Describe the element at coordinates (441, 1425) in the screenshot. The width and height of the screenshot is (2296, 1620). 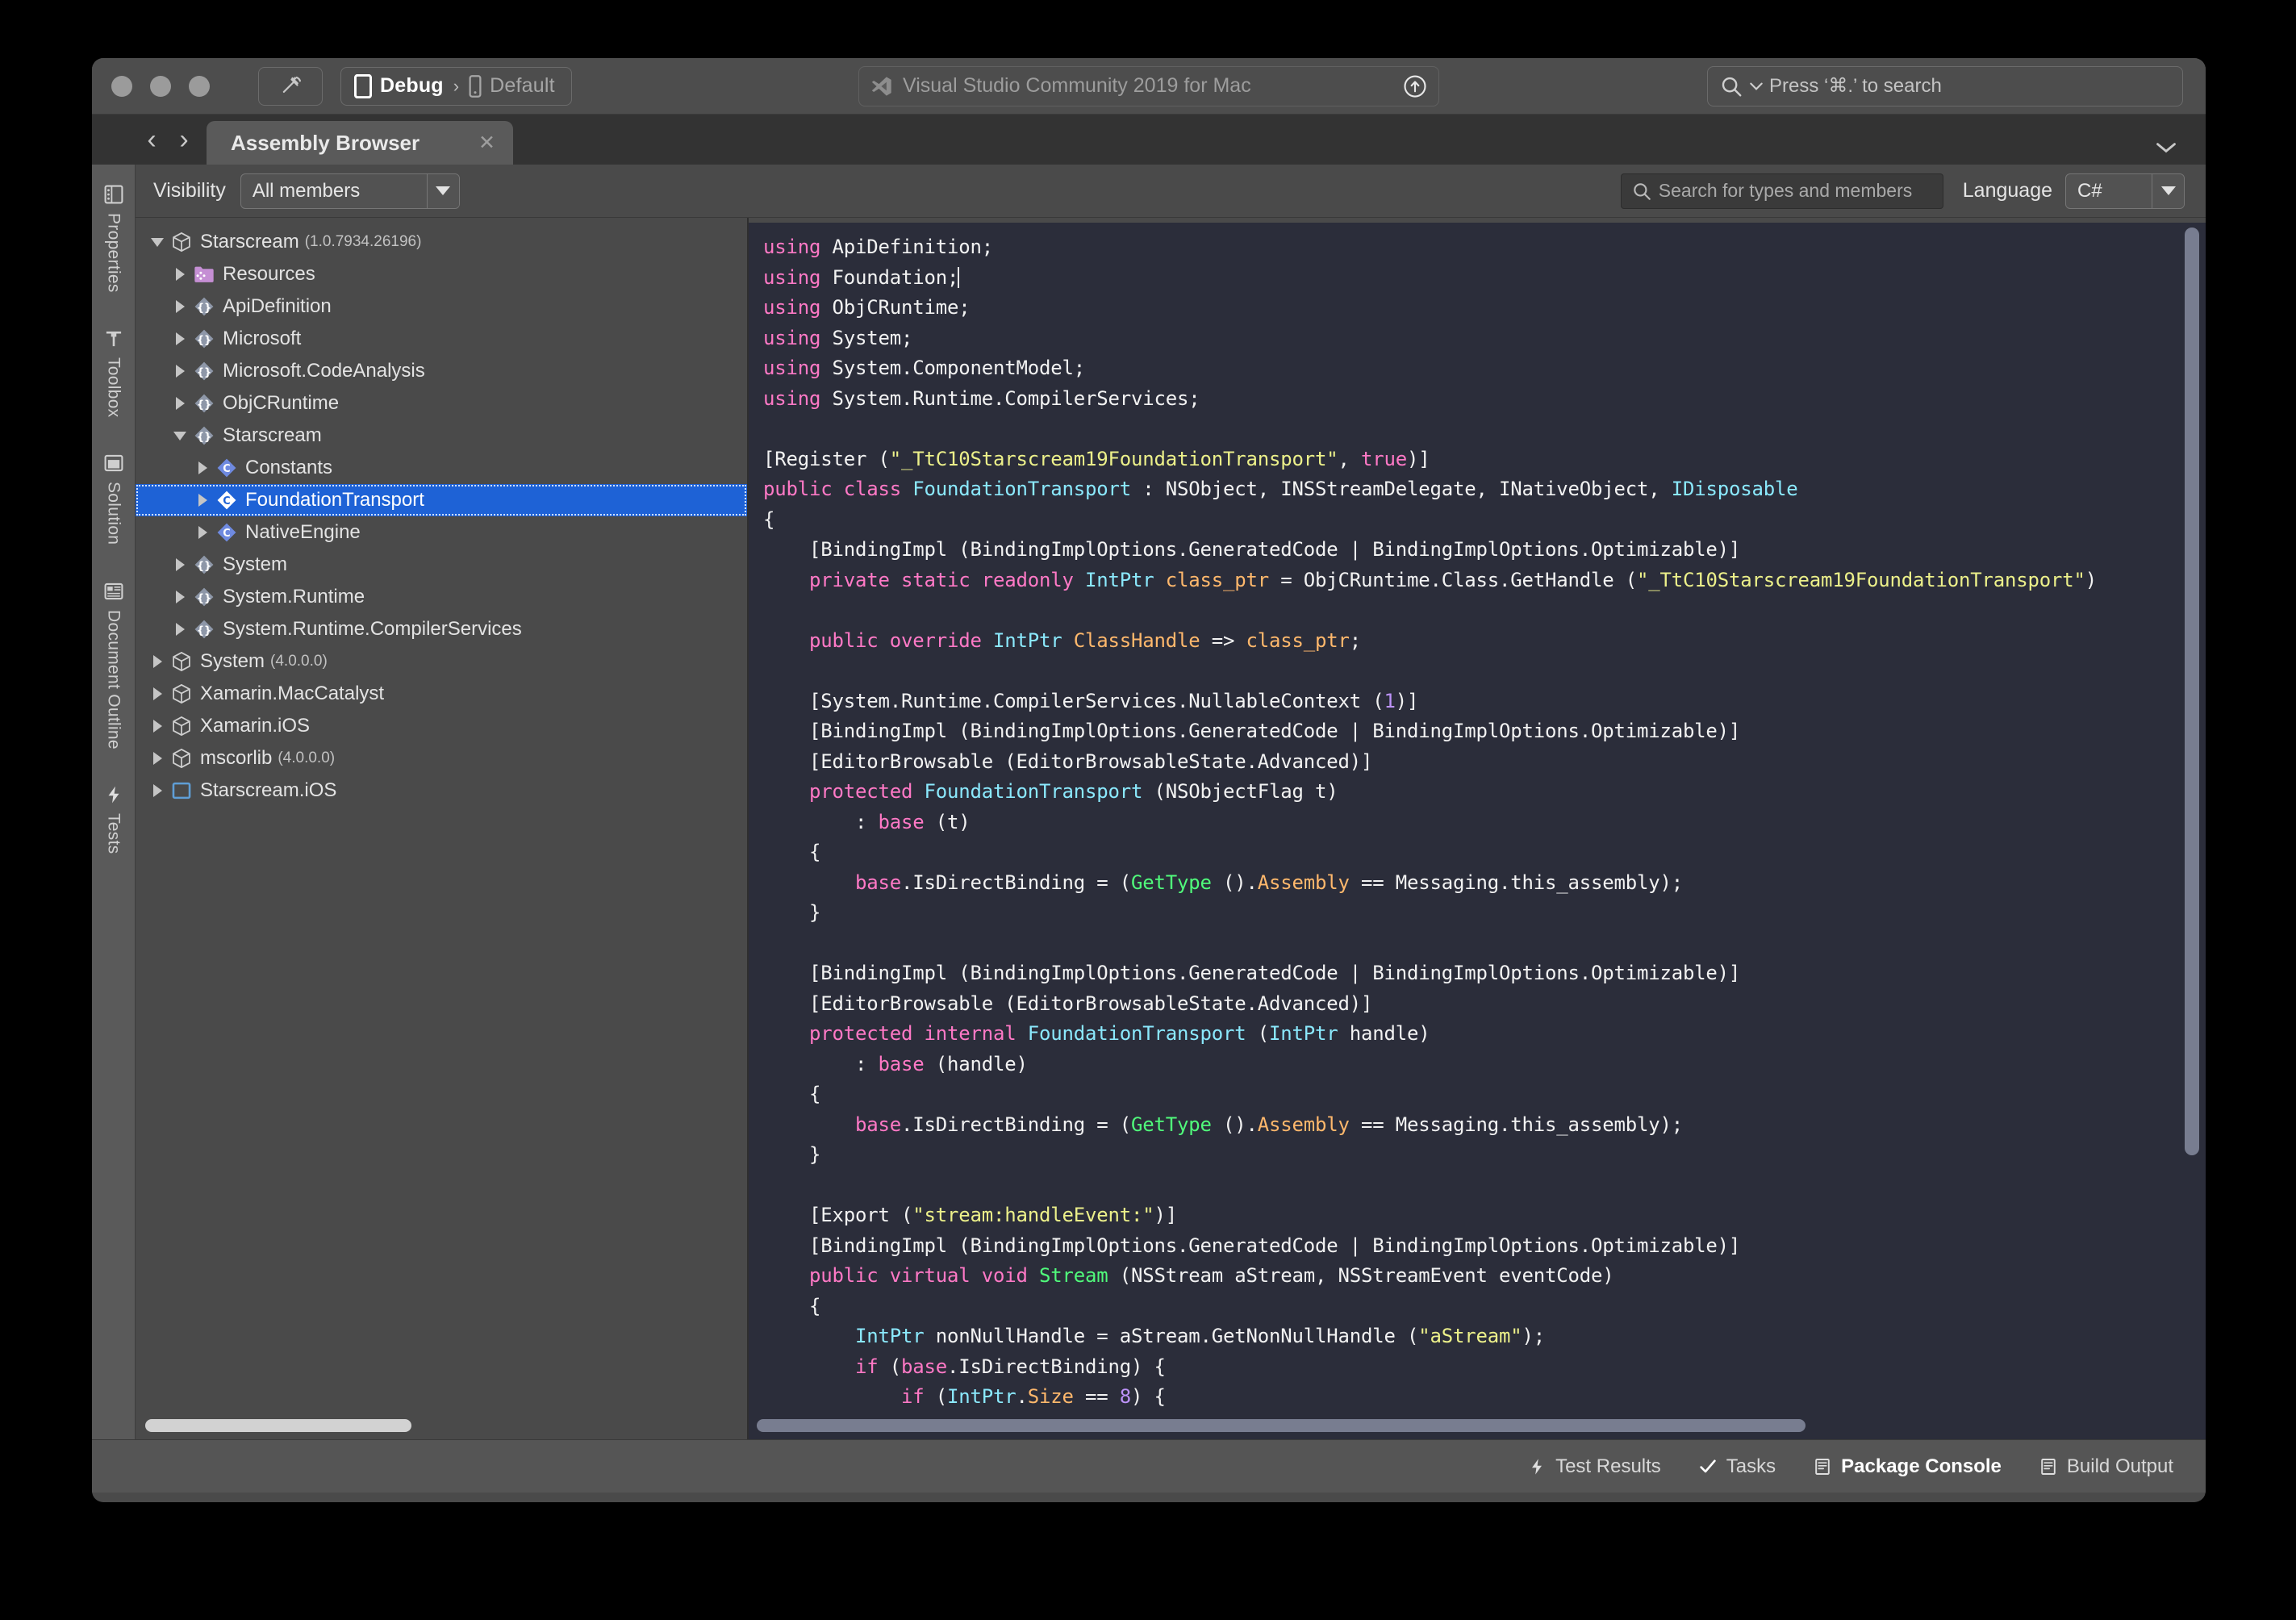
I see `tree-horizontal-scrollbar` at that location.